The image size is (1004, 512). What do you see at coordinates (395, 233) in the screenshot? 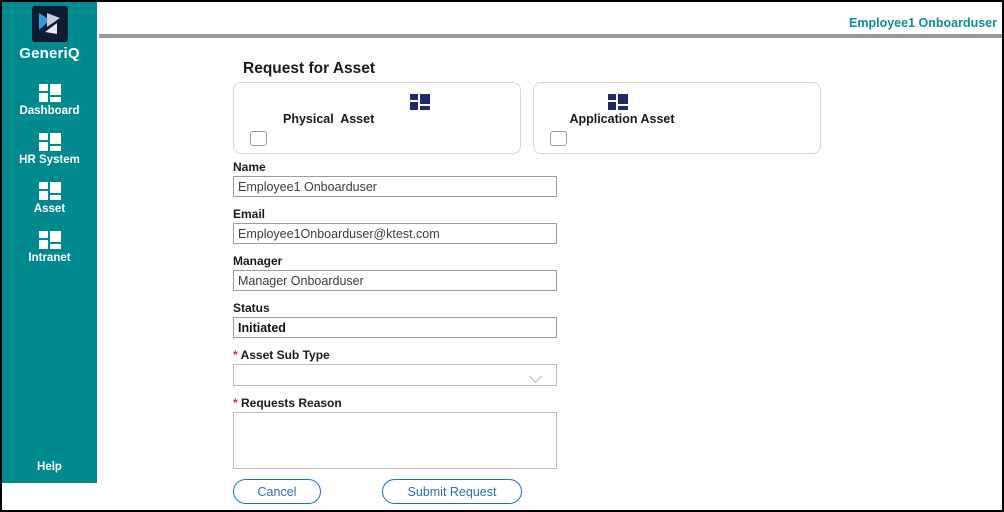
I see `email-input` at bounding box center [395, 233].